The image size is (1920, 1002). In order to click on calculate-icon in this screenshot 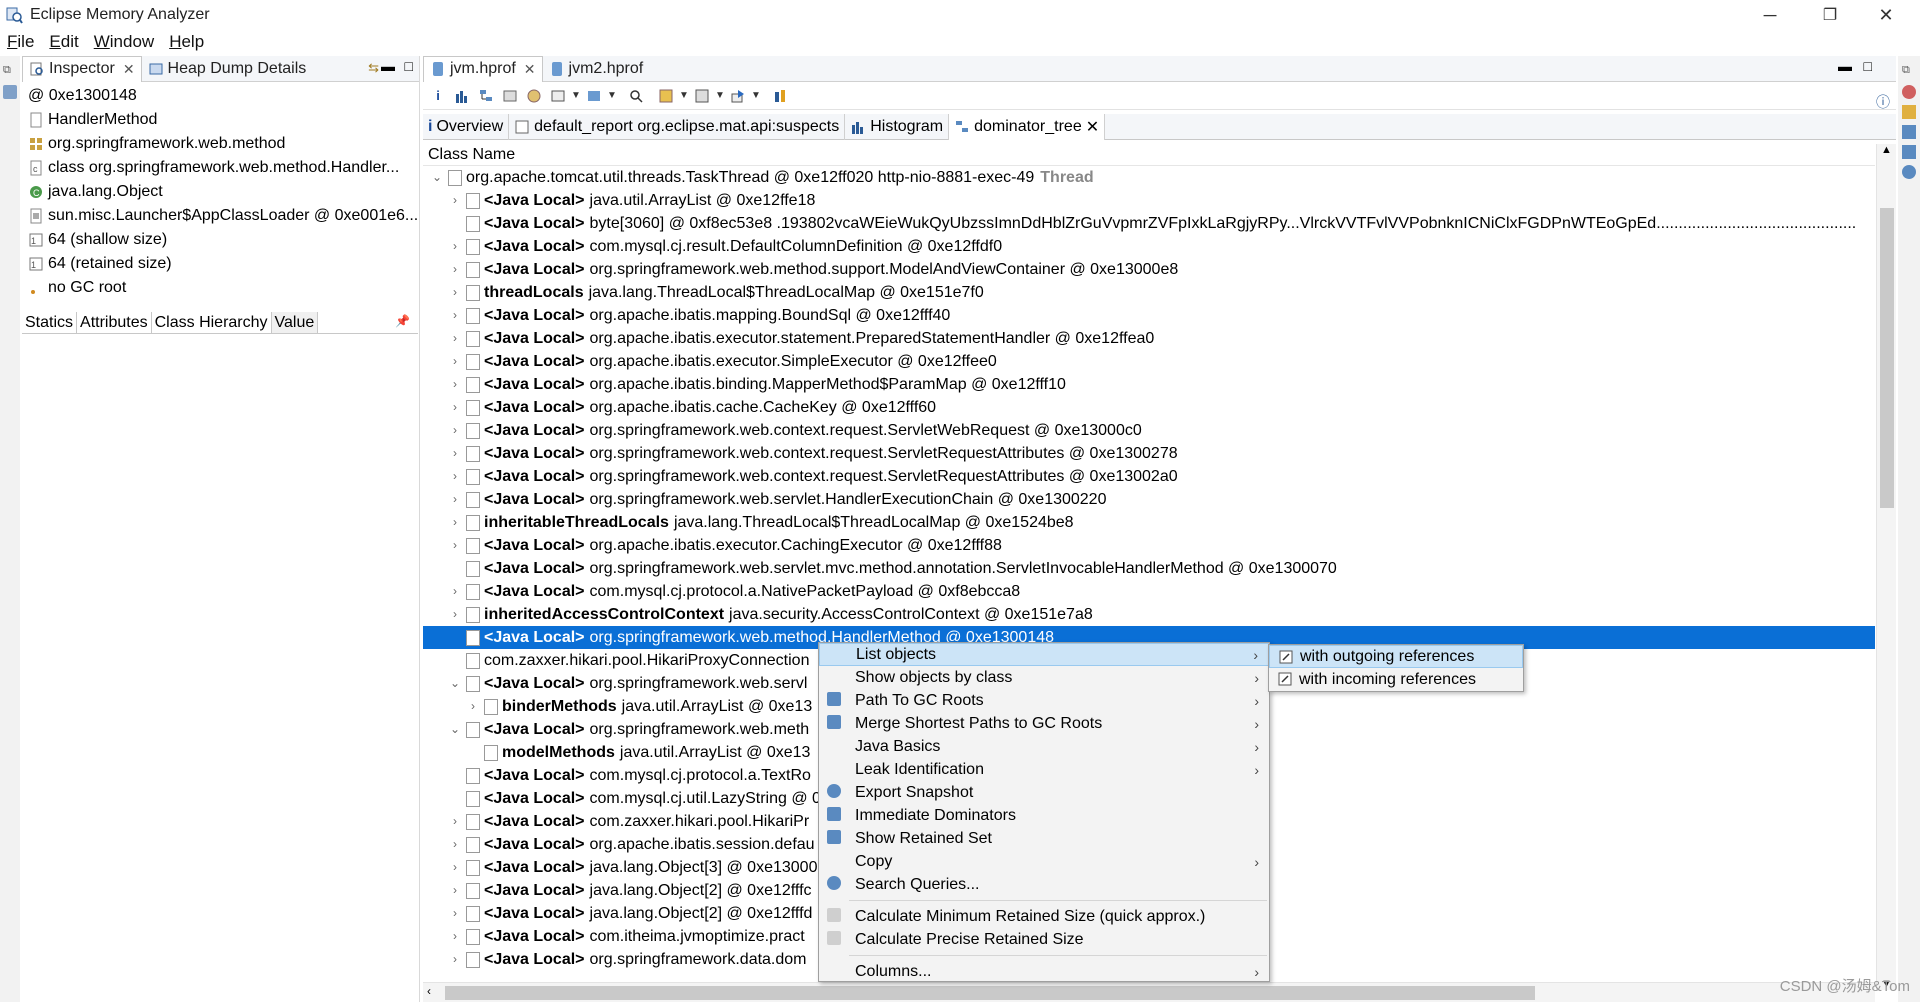, I will do `click(702, 96)`.